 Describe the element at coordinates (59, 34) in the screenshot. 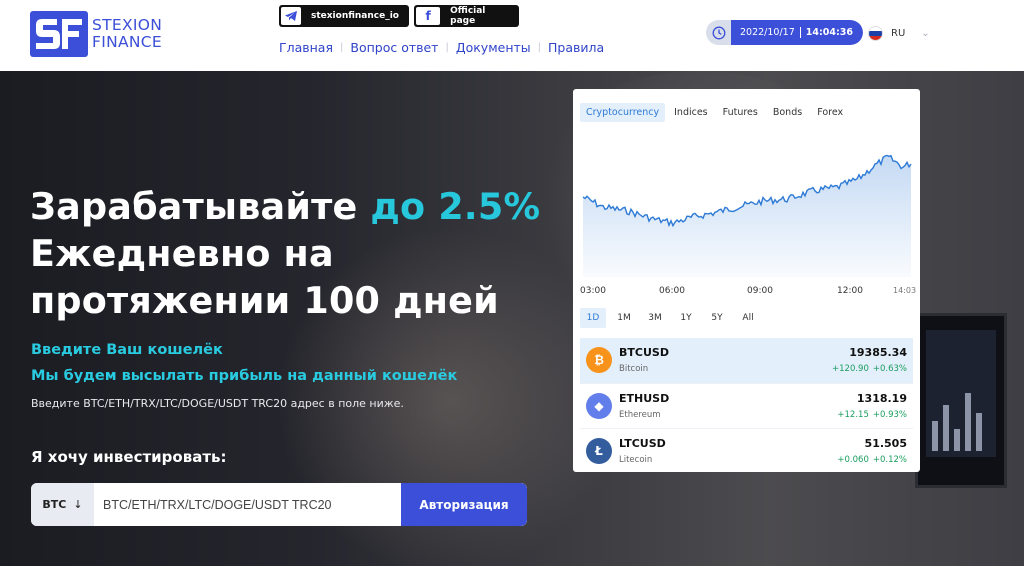

I see `logo-mark-icon` at that location.